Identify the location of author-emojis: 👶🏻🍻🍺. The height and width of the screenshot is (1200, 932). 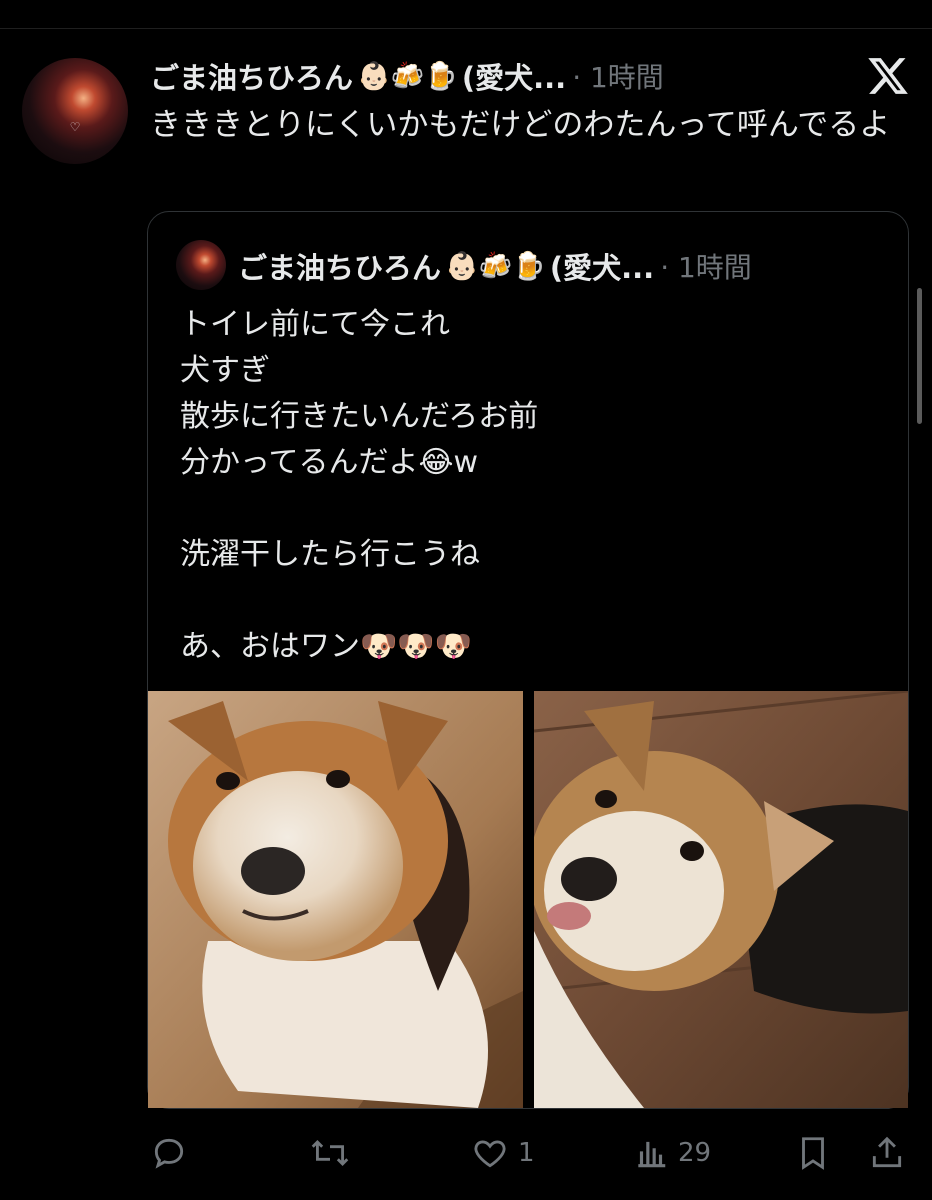
(407, 76).